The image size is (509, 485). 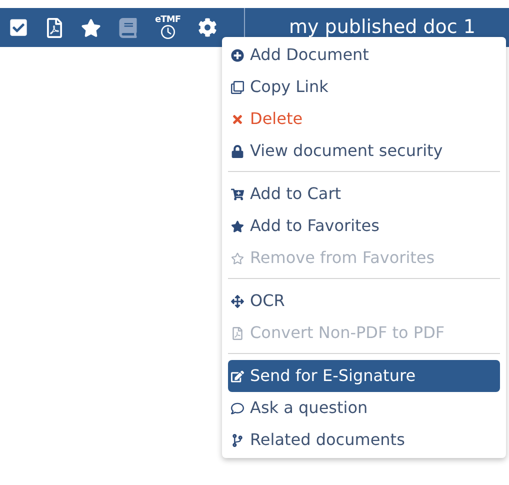 What do you see at coordinates (364, 87) in the screenshot?
I see `menu-item: Copy Link` at bounding box center [364, 87].